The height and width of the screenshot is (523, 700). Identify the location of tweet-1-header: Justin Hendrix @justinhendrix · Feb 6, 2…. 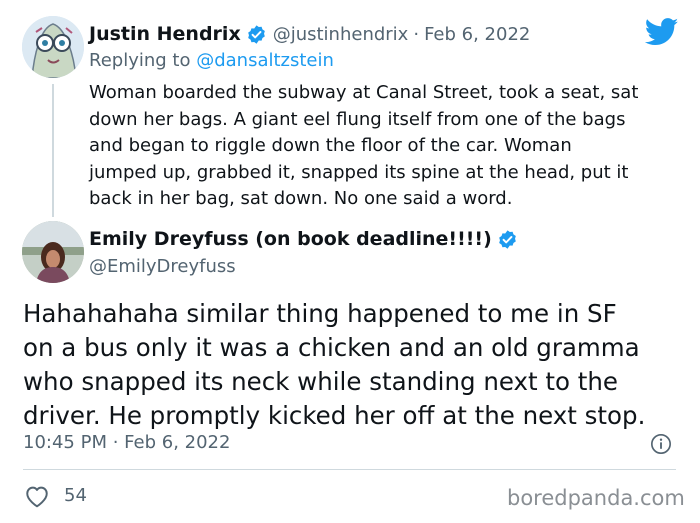
(309, 34).